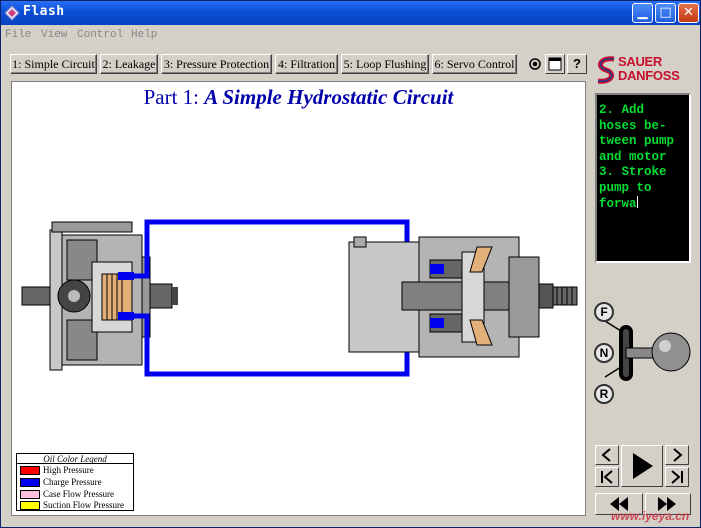 Image resolution: width=701 pixels, height=528 pixels. I want to click on legend-label: Case Flow Pressure, so click(78, 494).